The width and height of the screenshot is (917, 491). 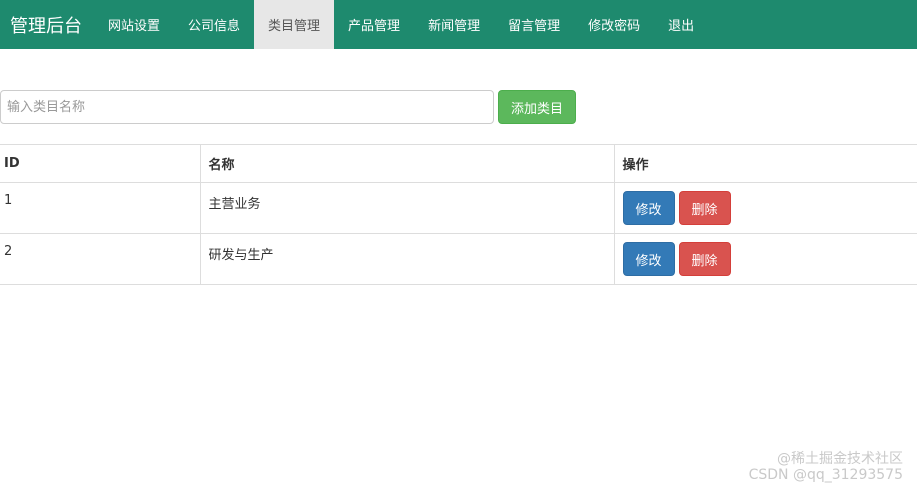 What do you see at coordinates (614, 24) in the screenshot?
I see `nav-item-change-password: 修改密码` at bounding box center [614, 24].